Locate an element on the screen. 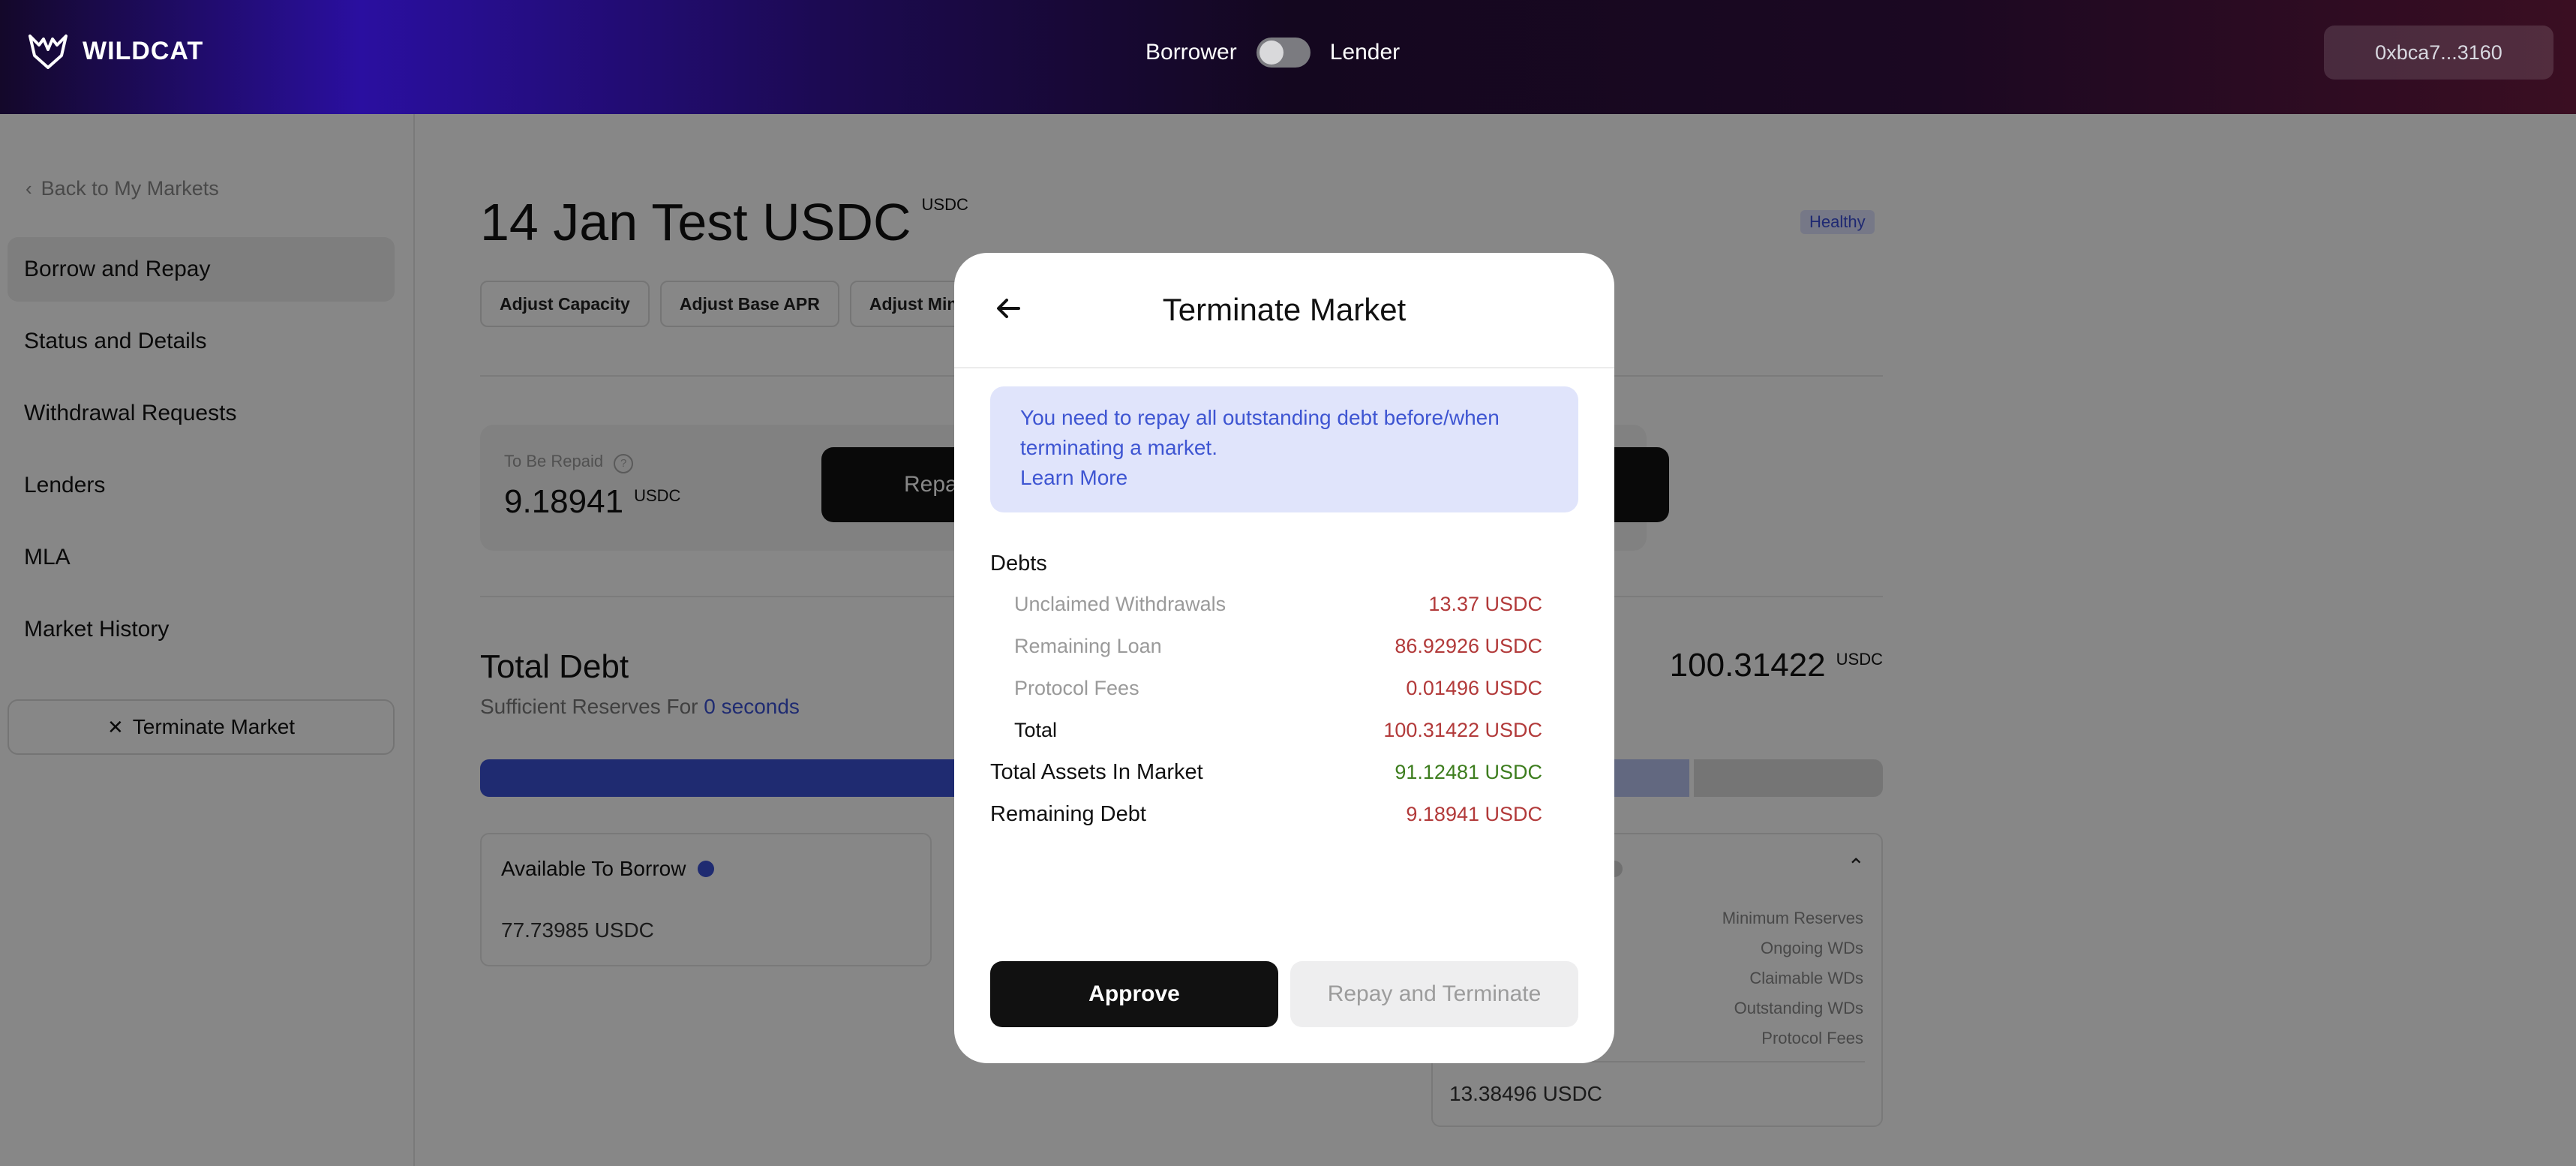  toggle-knob is located at coordinates (1271, 53).